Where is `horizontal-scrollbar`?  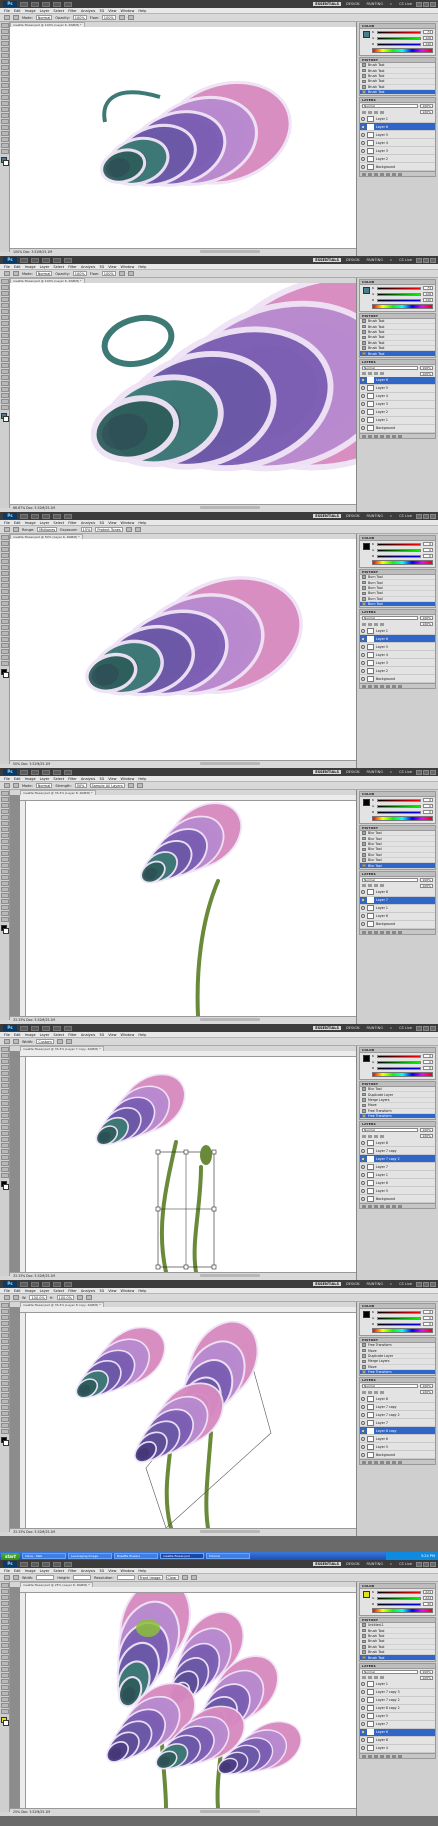
horizontal-scrollbar is located at coordinates (230, 1275).